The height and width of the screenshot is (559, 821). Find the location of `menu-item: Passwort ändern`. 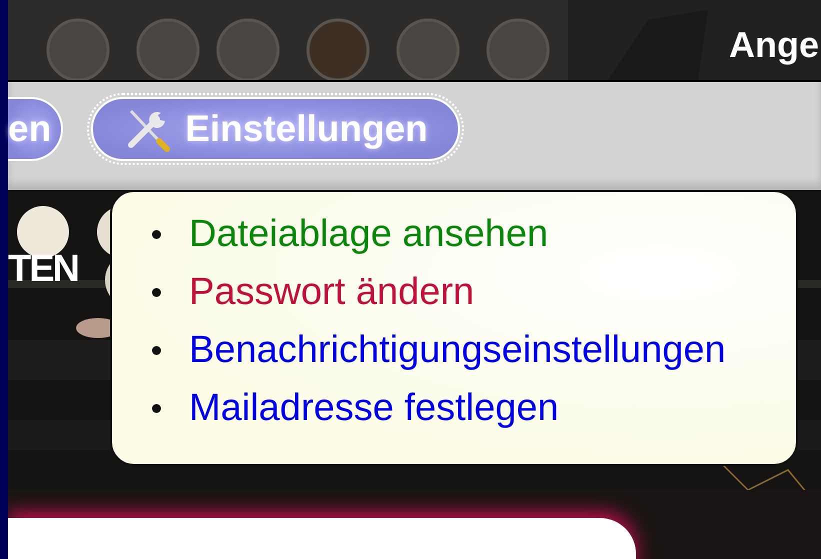

menu-item: Passwort ändern is located at coordinates (331, 292).